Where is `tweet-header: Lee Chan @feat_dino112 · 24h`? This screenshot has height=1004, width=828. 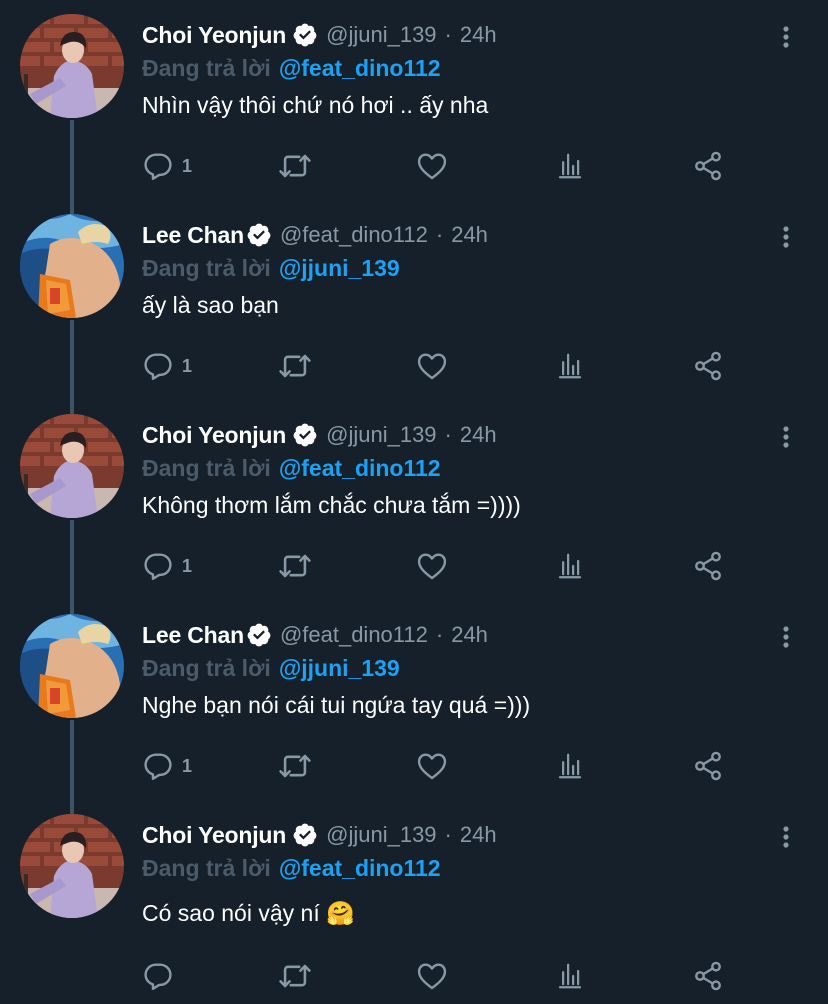
tweet-header: Lee Chan @feat_dino112 · 24h is located at coordinates (315, 635).